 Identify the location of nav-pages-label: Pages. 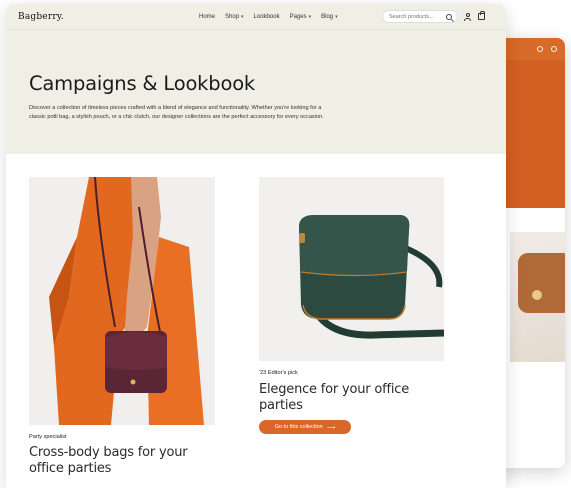
(298, 17).